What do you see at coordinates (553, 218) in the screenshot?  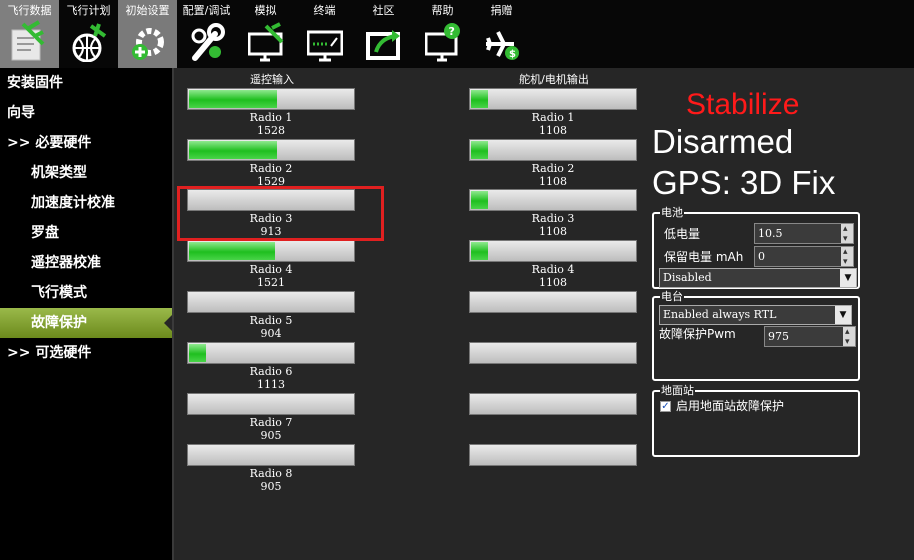 I see `servo-out-channel-name-3: Radio 3` at bounding box center [553, 218].